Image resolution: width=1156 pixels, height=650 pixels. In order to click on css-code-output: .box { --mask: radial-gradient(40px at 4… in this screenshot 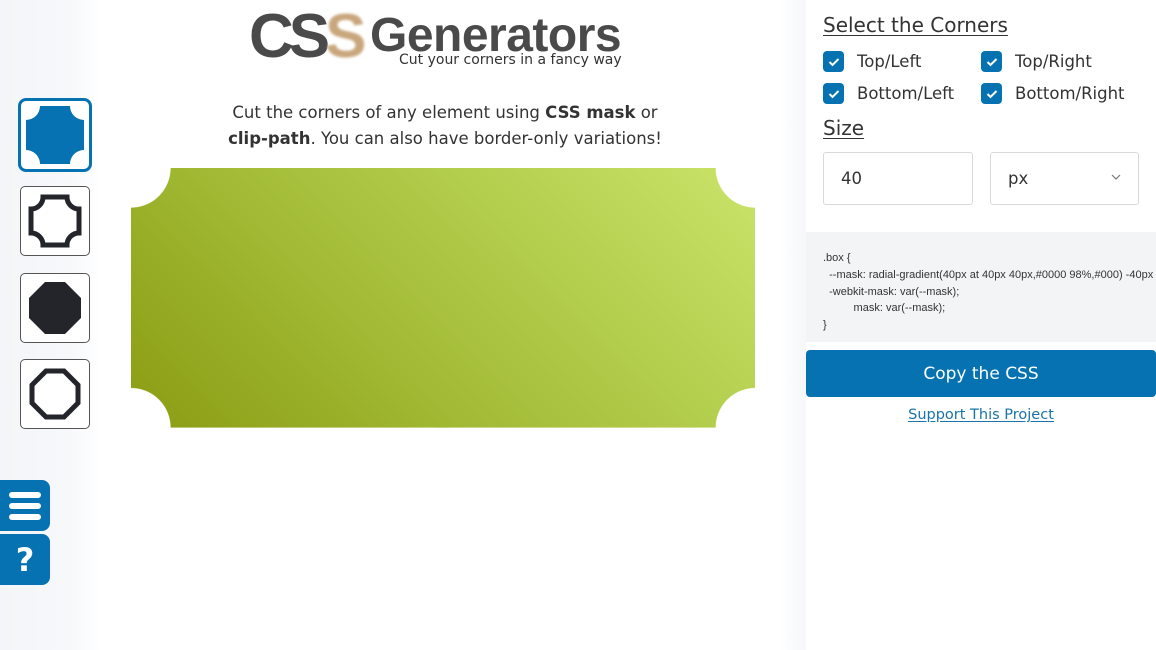, I will do `click(981, 287)`.